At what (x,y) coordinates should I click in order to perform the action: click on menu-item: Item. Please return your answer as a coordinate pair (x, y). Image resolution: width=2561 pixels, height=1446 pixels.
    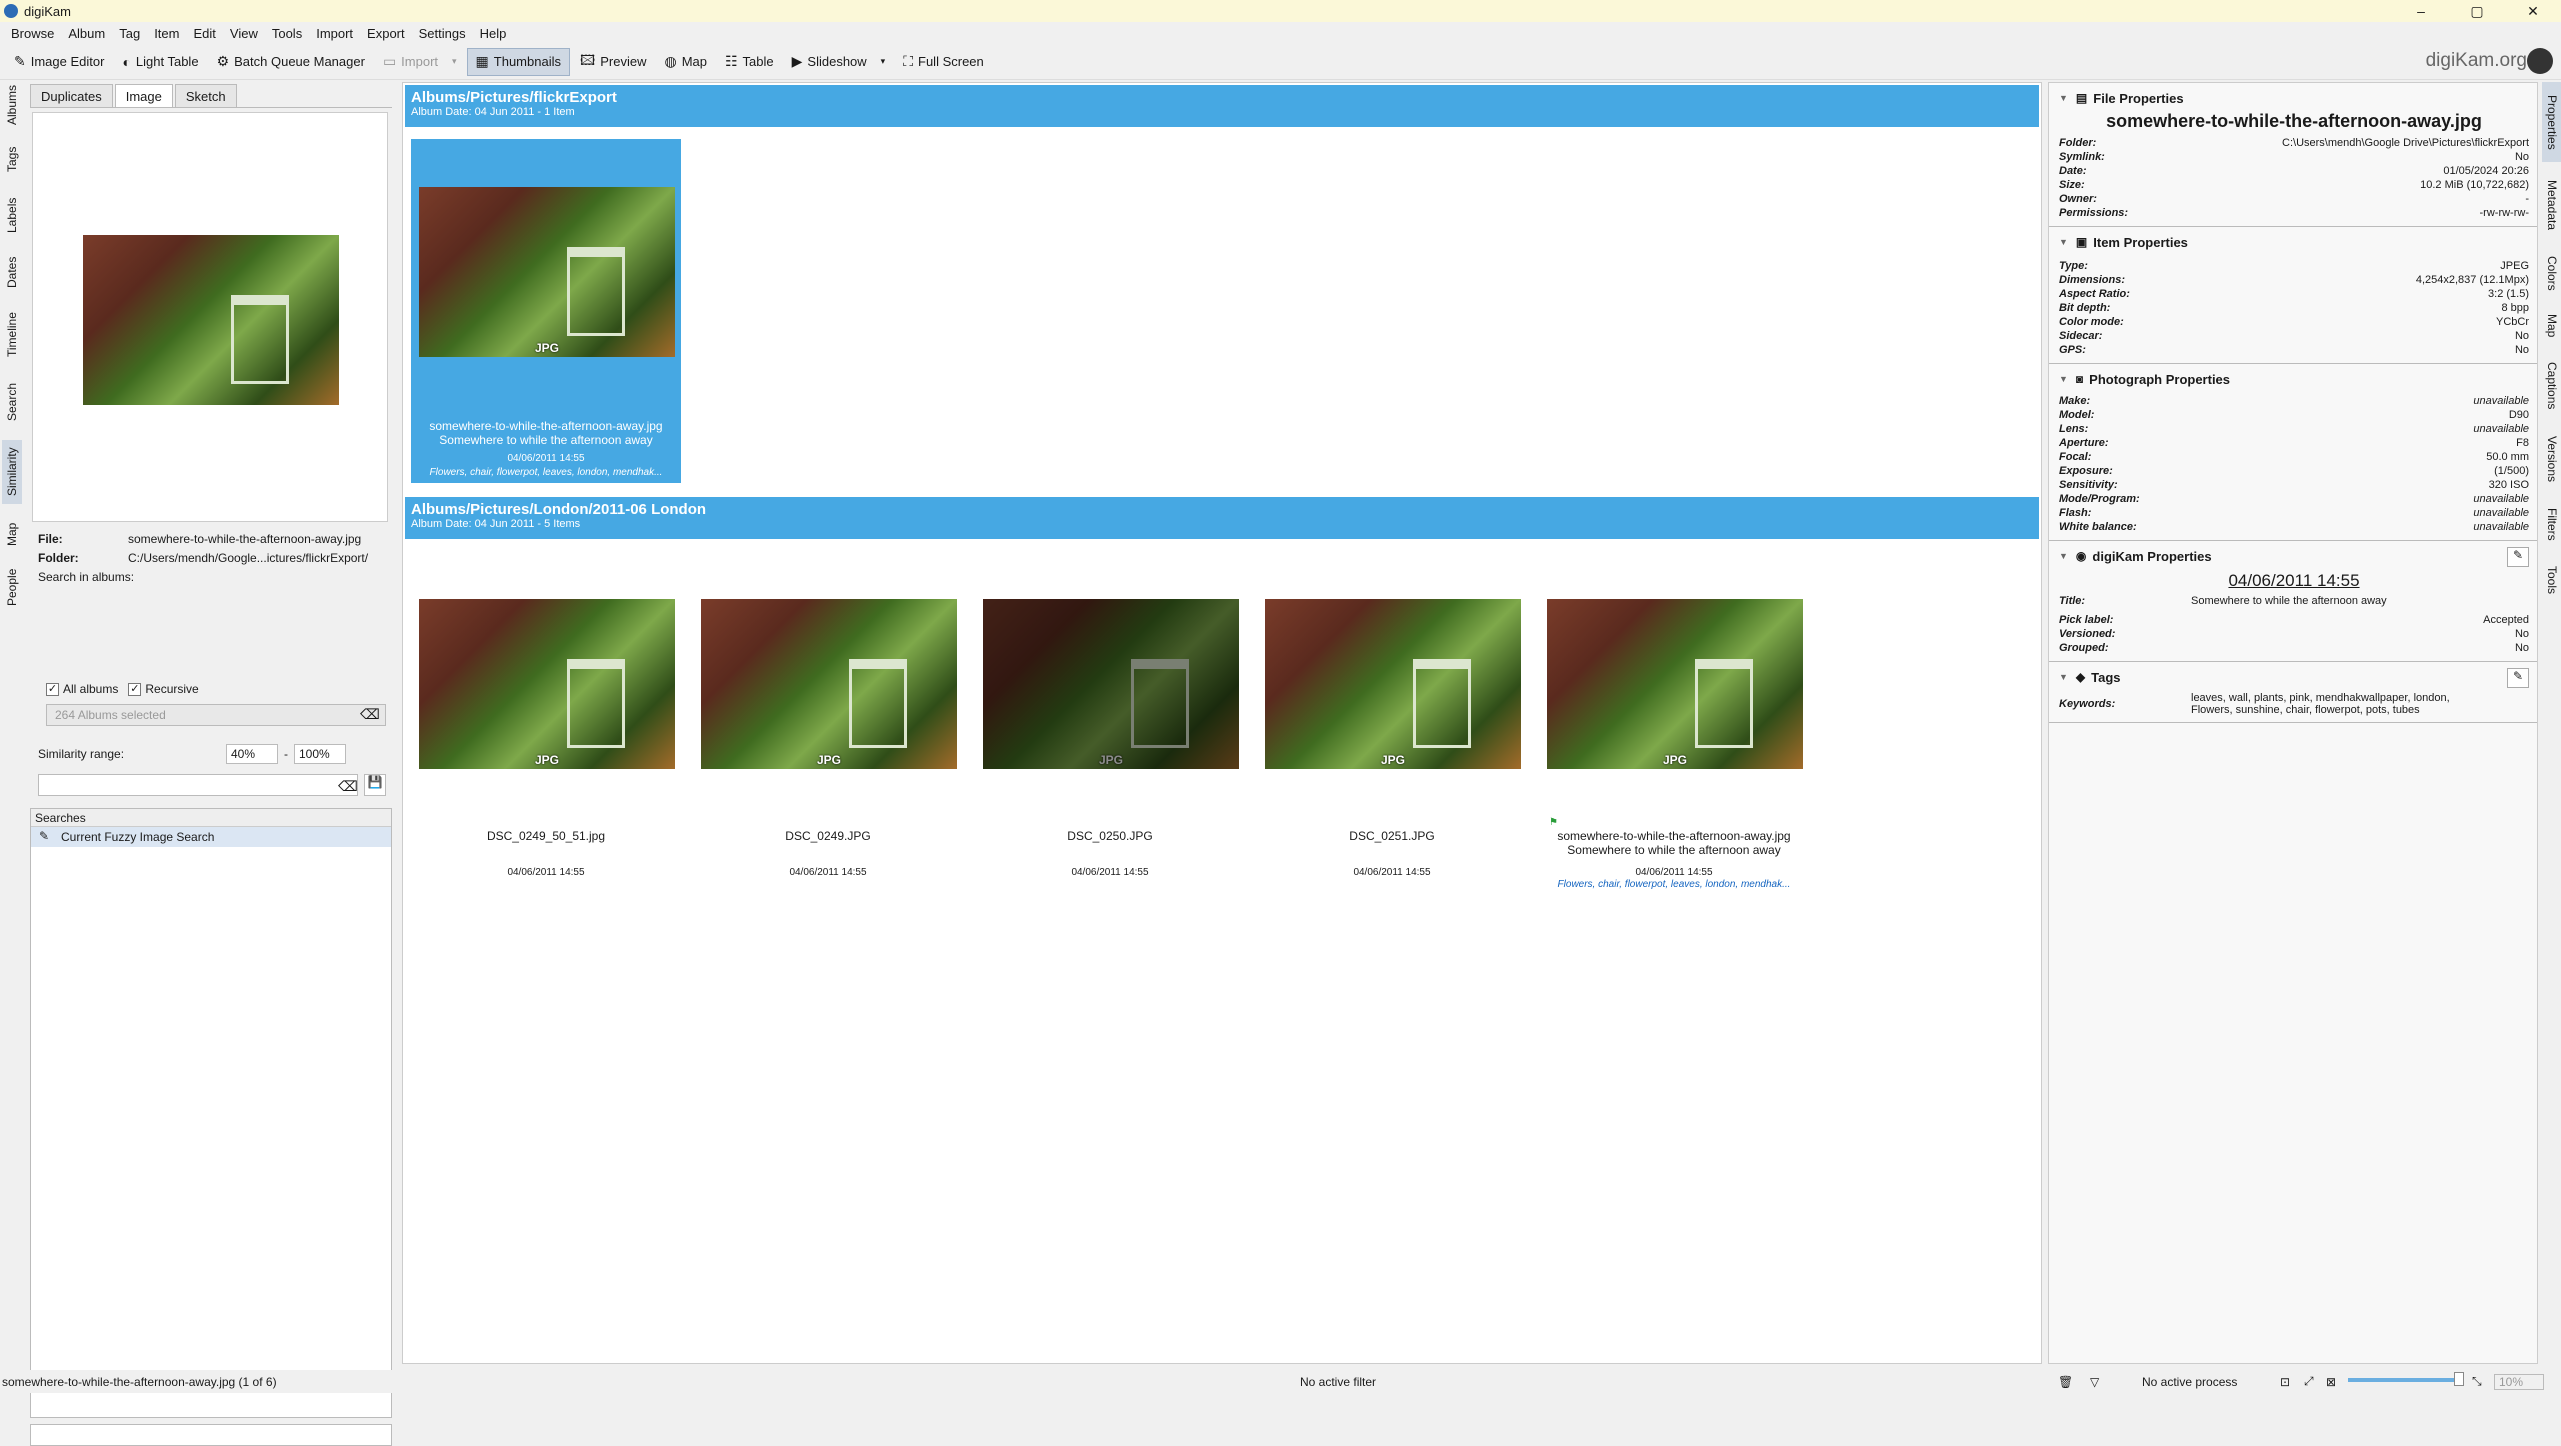
    Looking at the image, I should click on (166, 33).